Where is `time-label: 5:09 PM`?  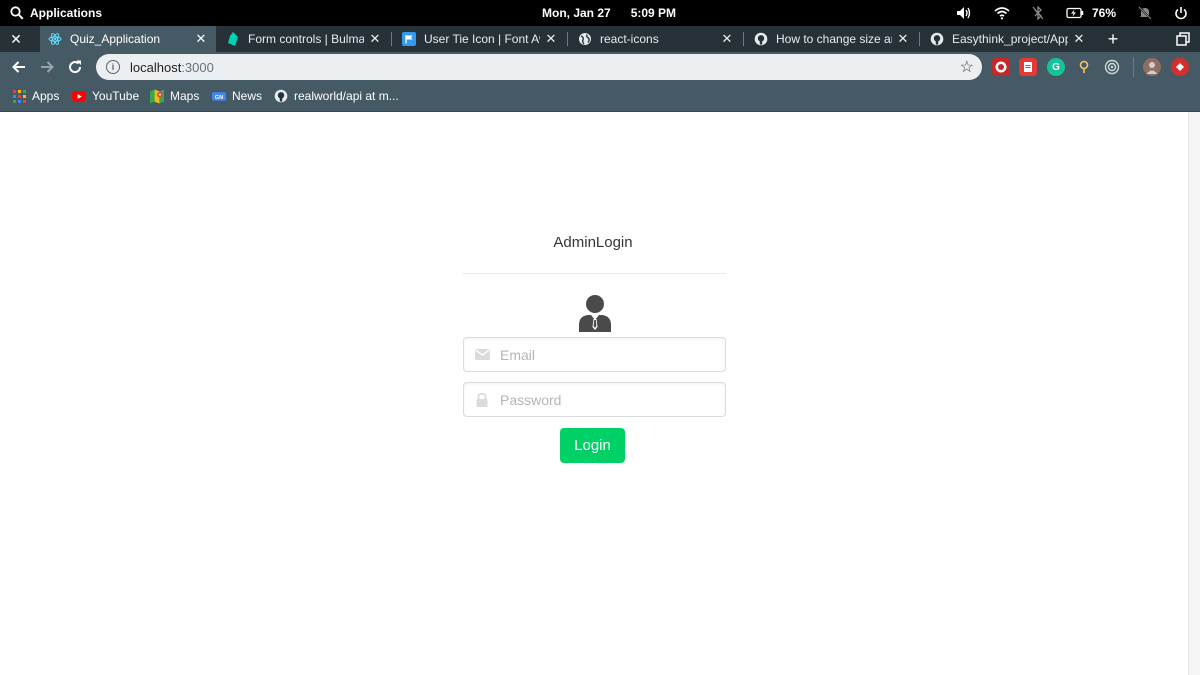 time-label: 5:09 PM is located at coordinates (653, 13).